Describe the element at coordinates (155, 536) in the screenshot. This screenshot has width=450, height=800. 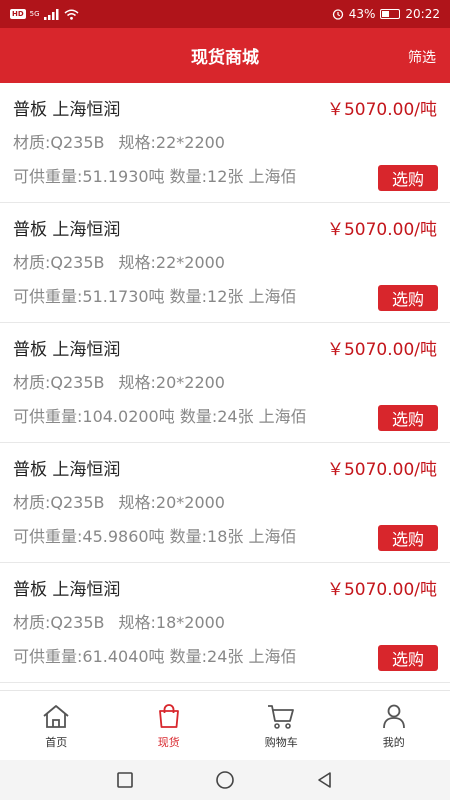
I see `product-stock: 可供重量:45.9860吨 数量:18张 上海佰` at that location.